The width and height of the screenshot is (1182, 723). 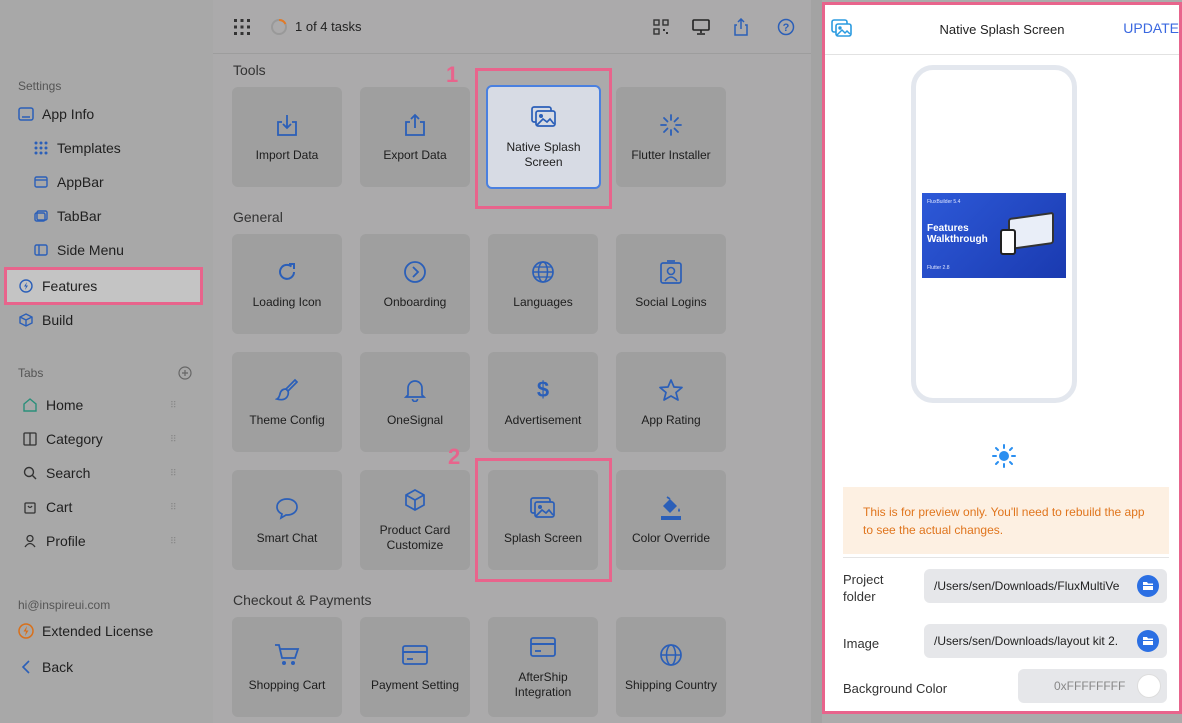 I want to click on card-languages: Languages, so click(x=543, y=284).